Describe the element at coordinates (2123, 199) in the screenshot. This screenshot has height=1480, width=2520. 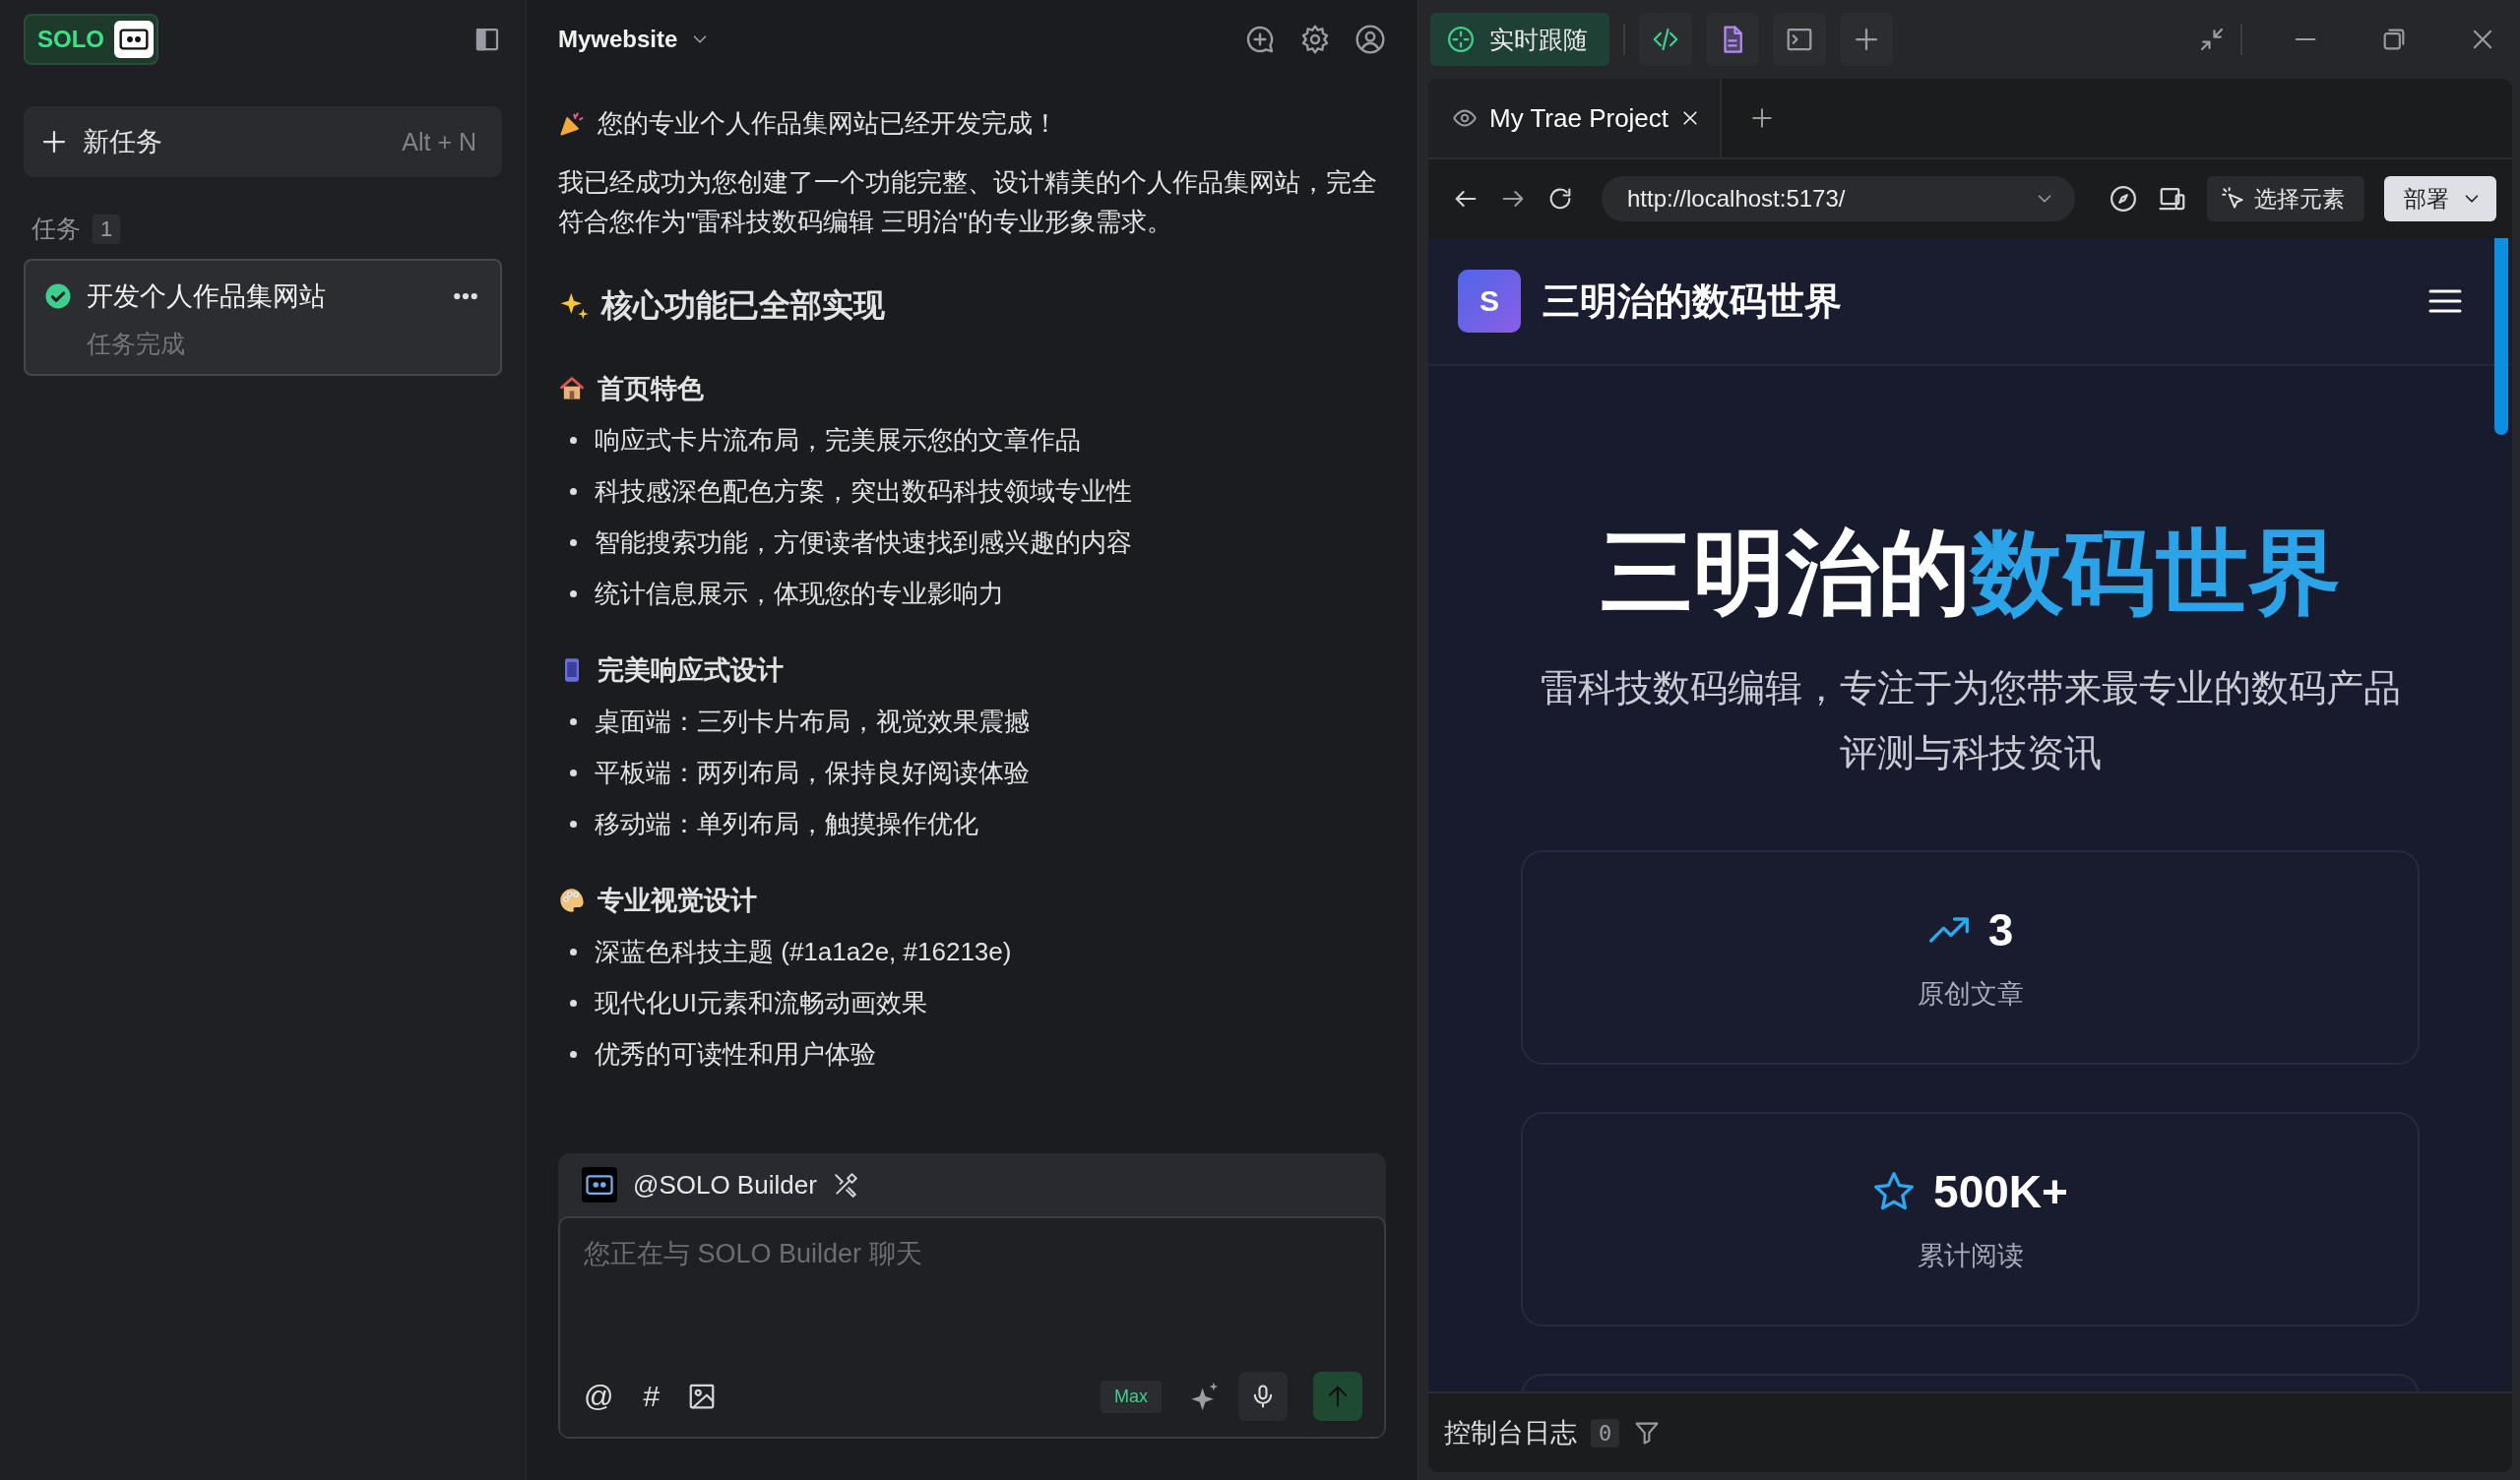
I see `compass-icon` at that location.